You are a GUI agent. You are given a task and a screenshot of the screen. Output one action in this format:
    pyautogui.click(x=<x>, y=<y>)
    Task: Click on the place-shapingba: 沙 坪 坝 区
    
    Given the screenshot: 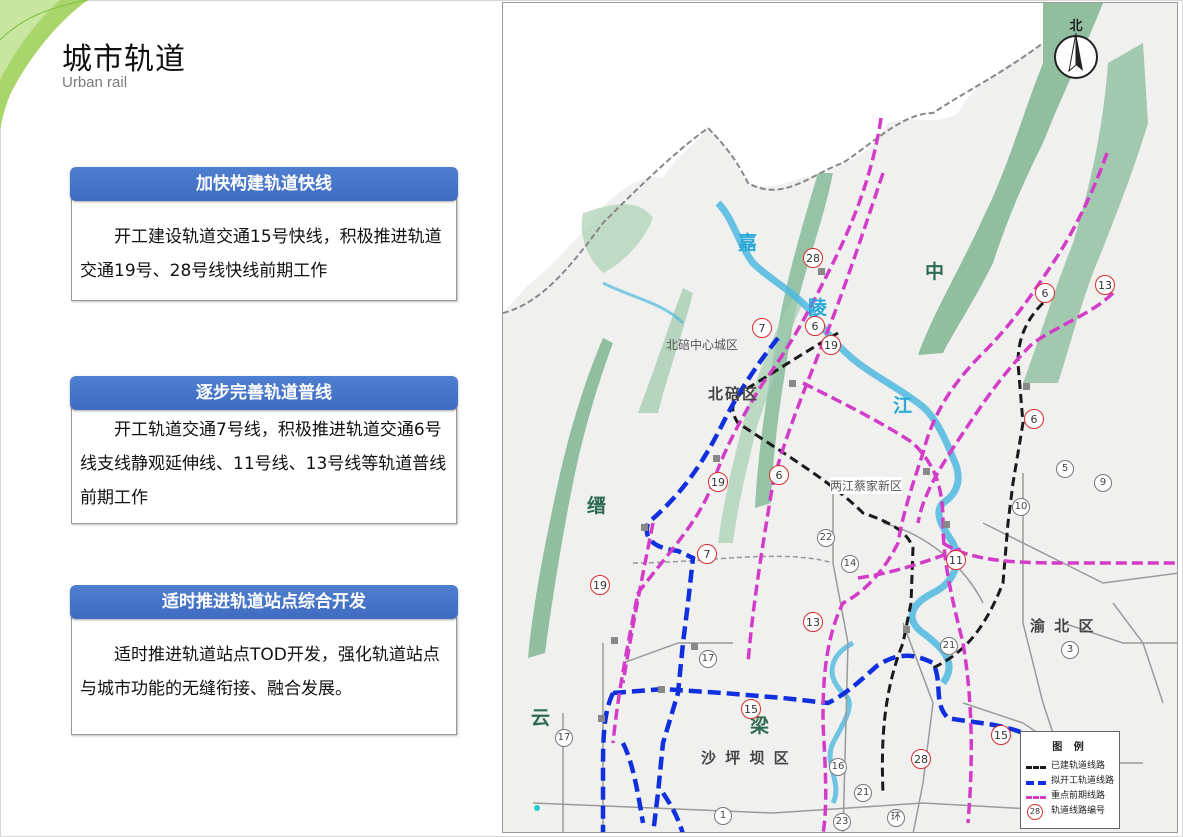 What is the action you would take?
    pyautogui.click(x=746, y=758)
    